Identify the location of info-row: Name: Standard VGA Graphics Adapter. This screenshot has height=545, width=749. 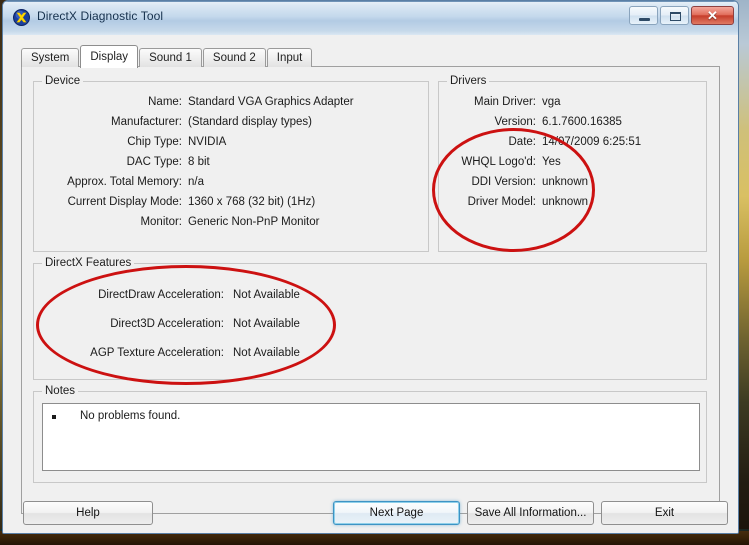
(231, 103).